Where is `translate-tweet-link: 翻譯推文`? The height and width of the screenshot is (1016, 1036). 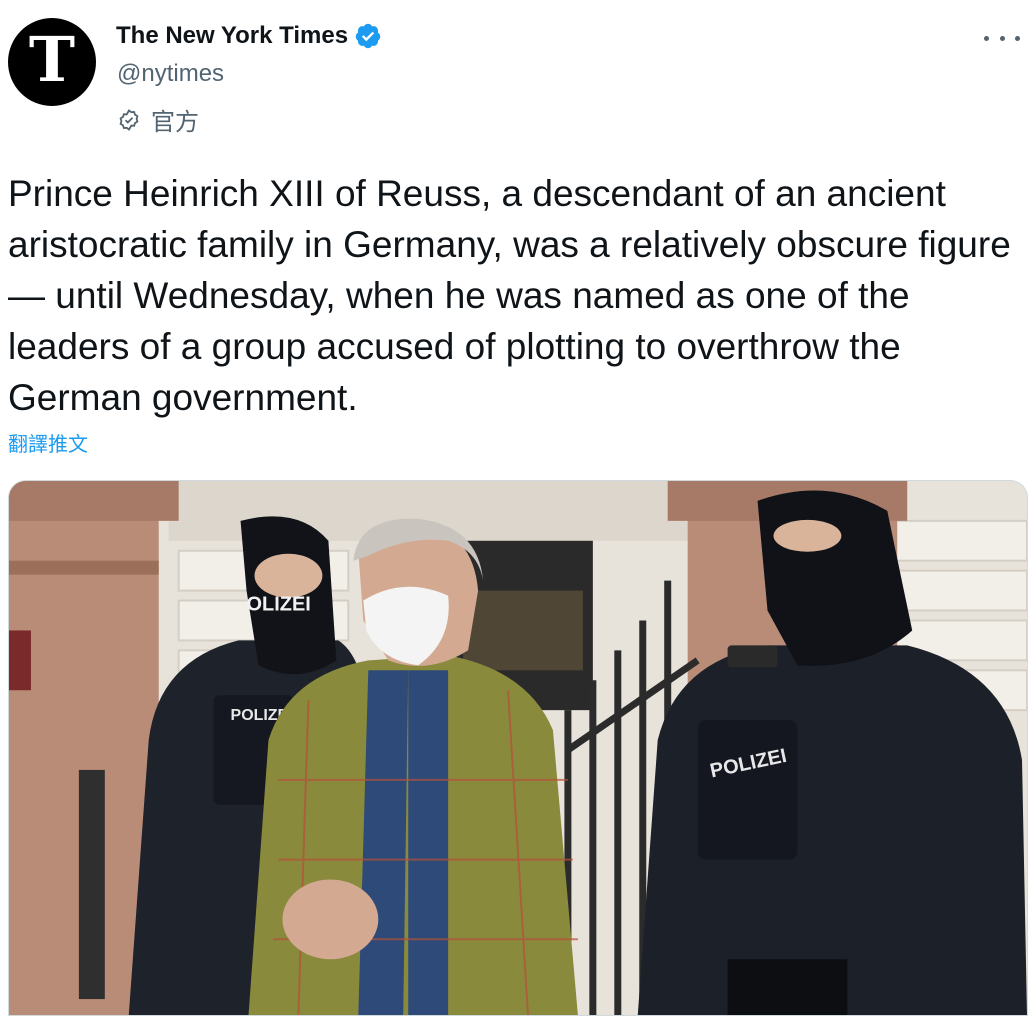 translate-tweet-link: 翻譯推文 is located at coordinates (48, 442).